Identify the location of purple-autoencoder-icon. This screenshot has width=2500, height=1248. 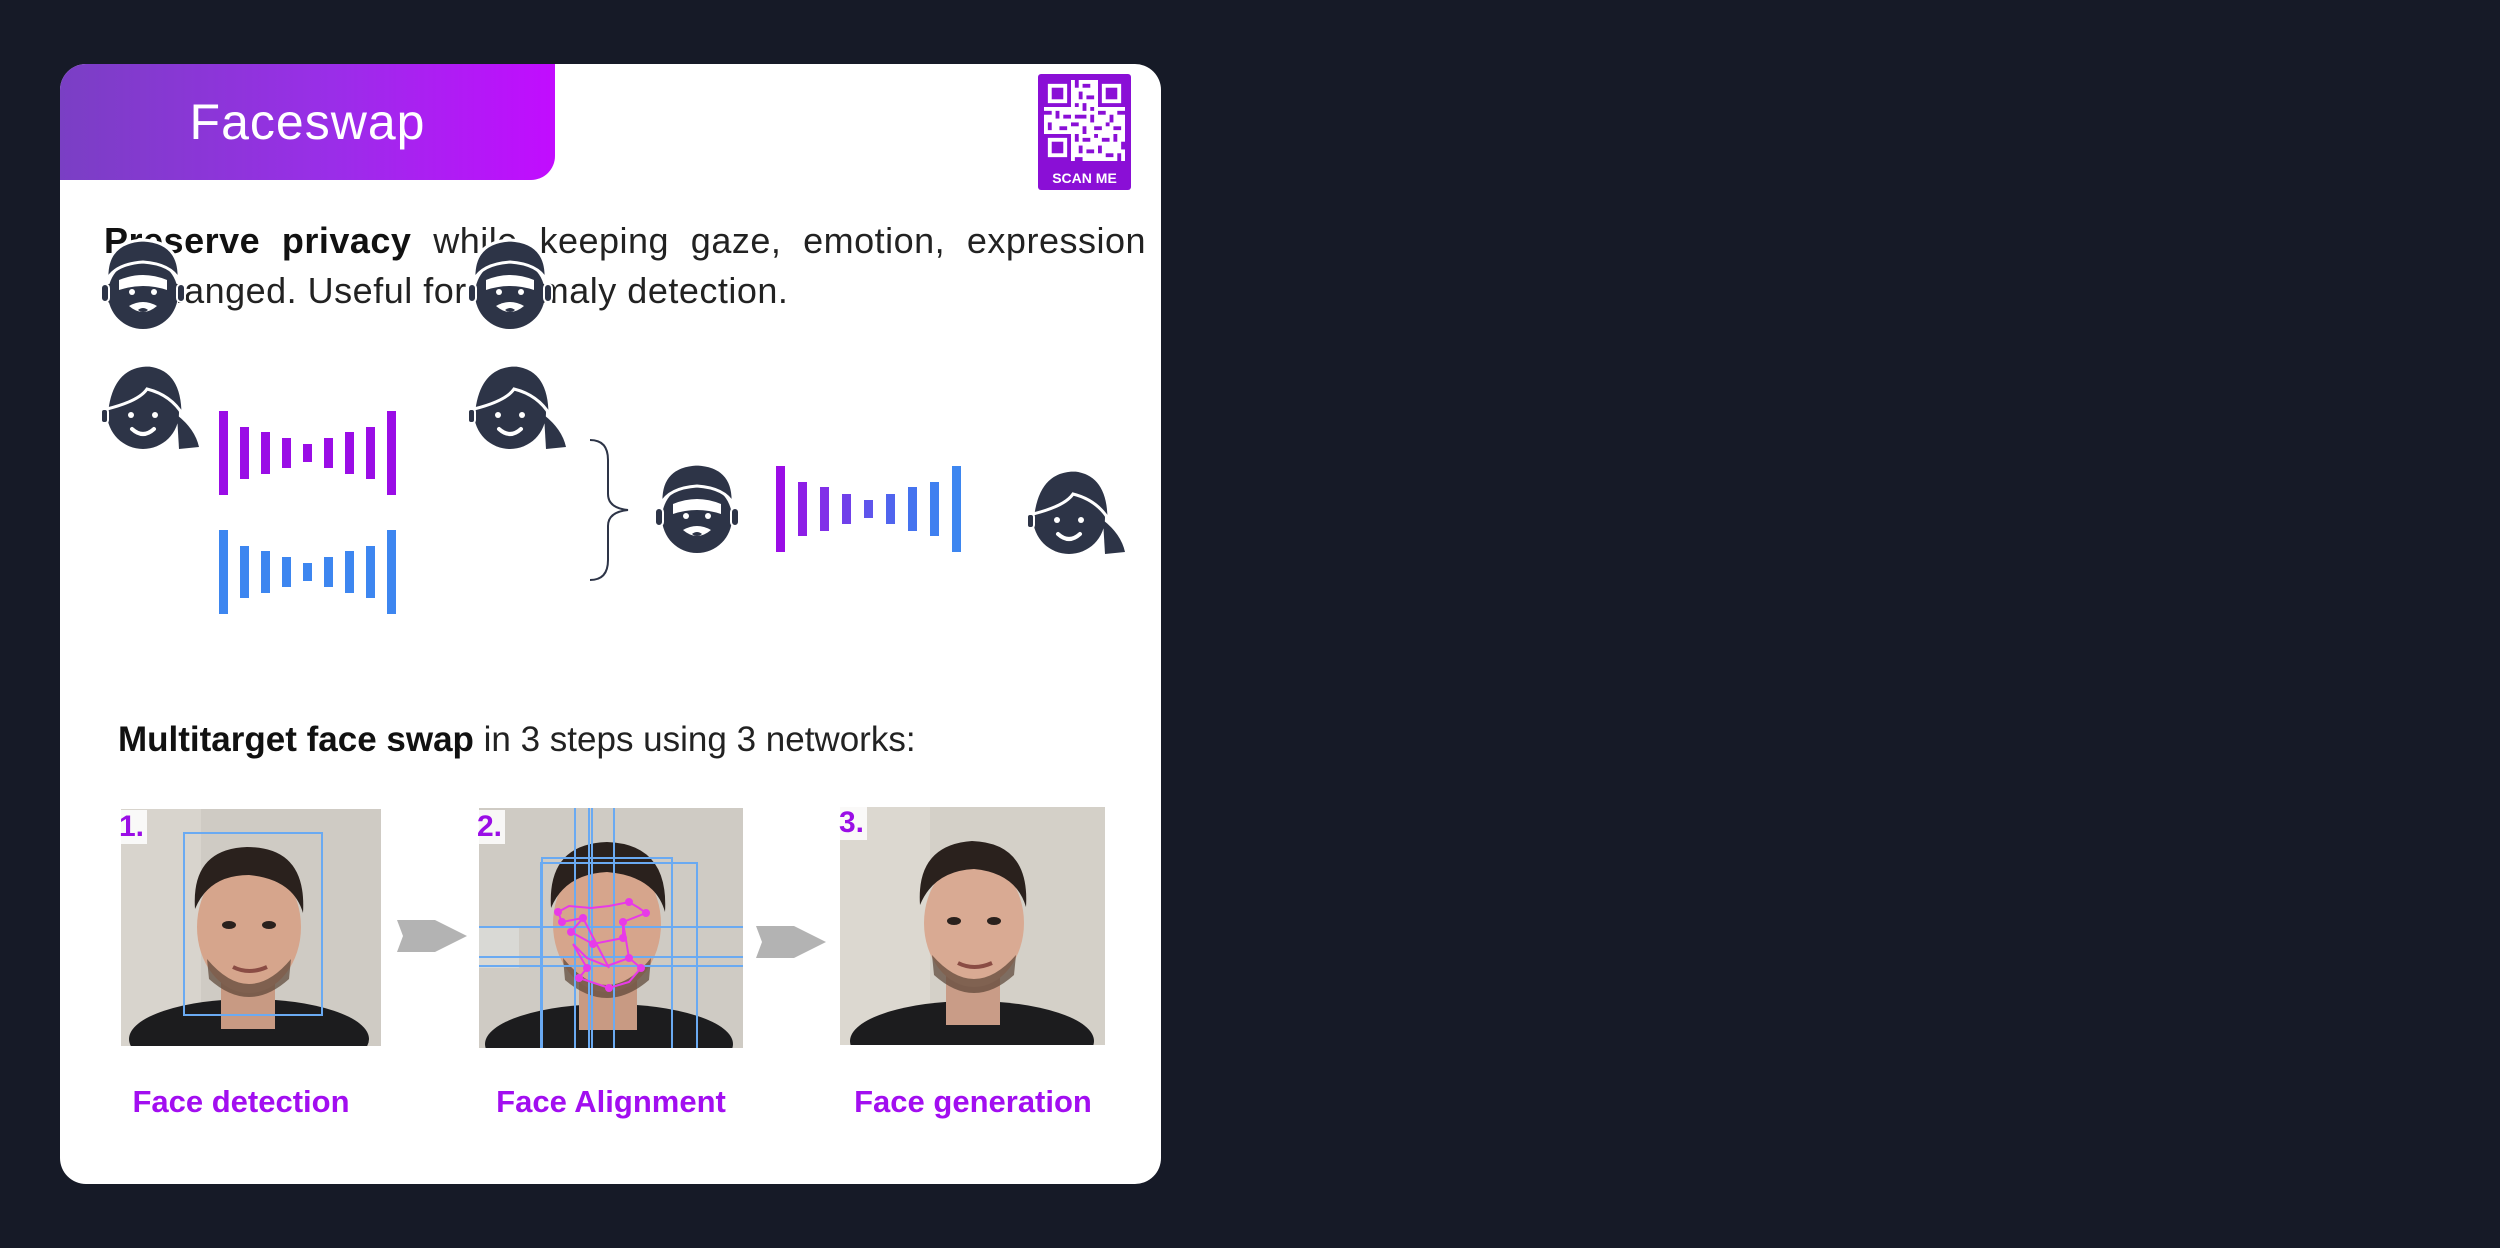
(307, 453).